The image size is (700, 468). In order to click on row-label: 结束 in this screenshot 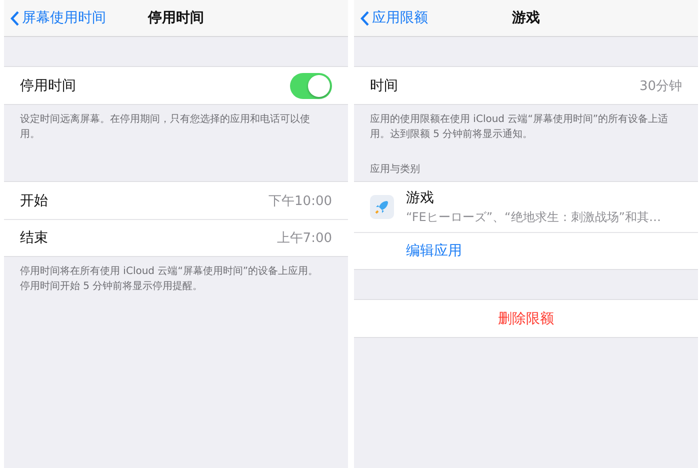, I will do `click(34, 238)`.